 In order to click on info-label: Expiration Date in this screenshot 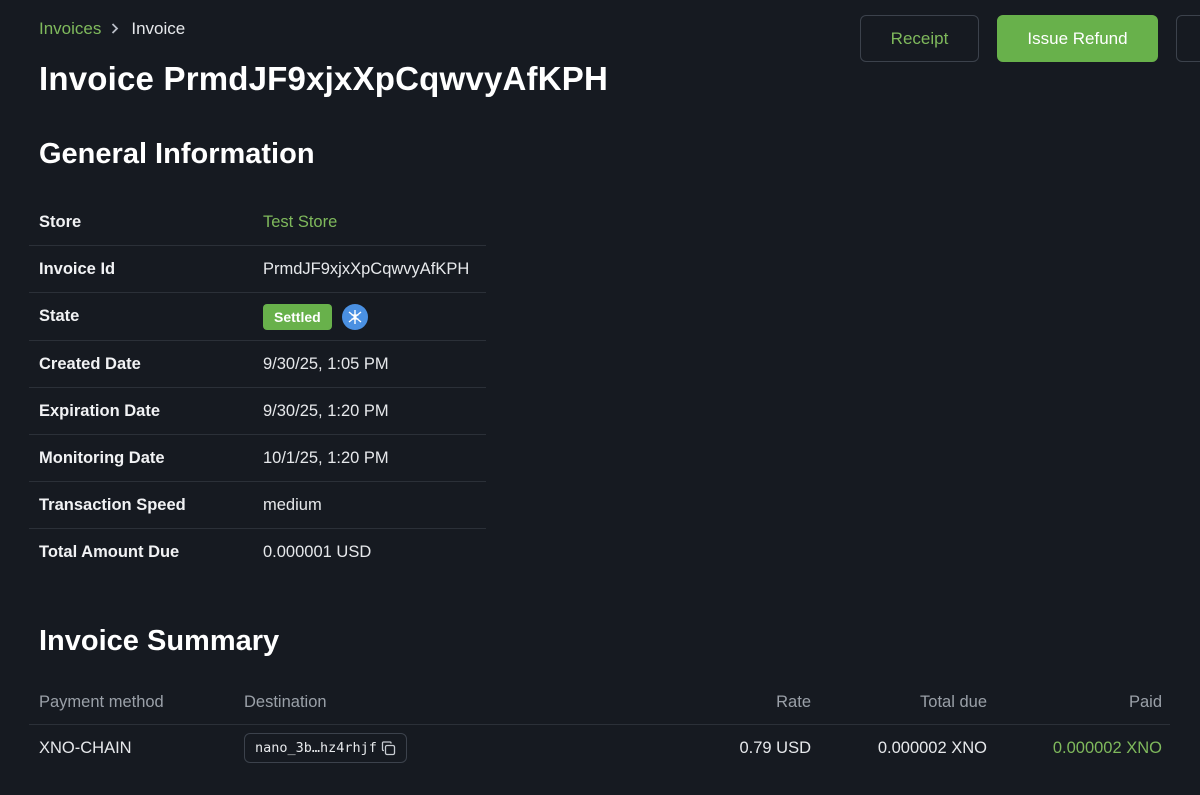, I will do `click(100, 410)`.